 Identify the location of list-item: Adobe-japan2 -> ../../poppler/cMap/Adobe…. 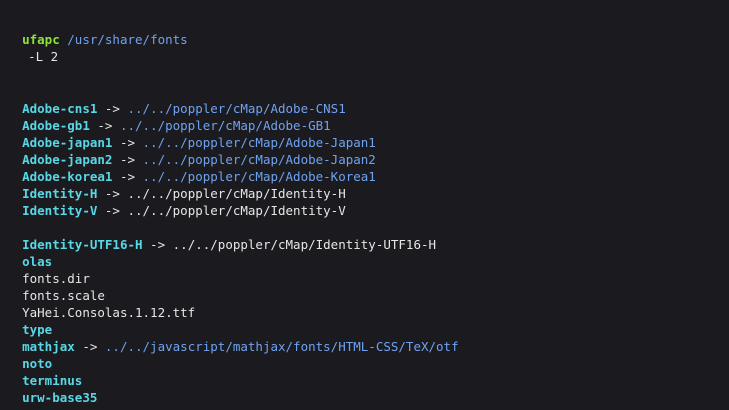
(188, 150).